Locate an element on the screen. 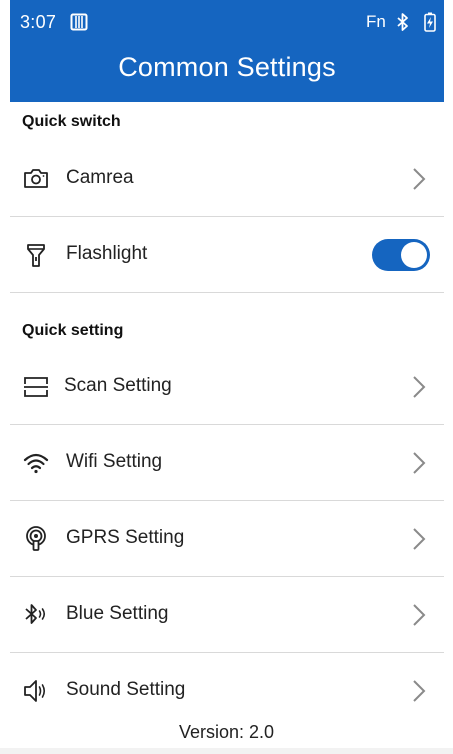  row-wifi-setting: Wifi Setting is located at coordinates (227, 463).